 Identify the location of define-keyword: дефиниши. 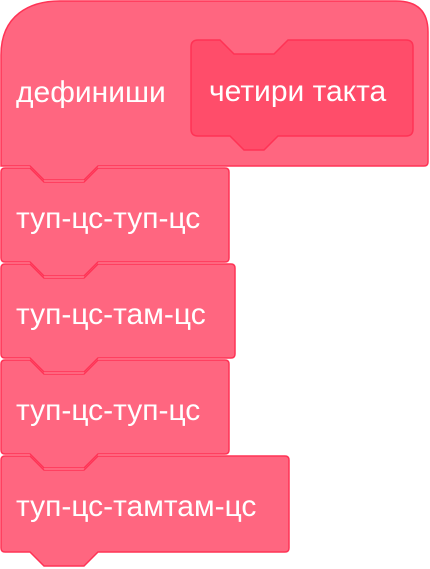
(91, 92).